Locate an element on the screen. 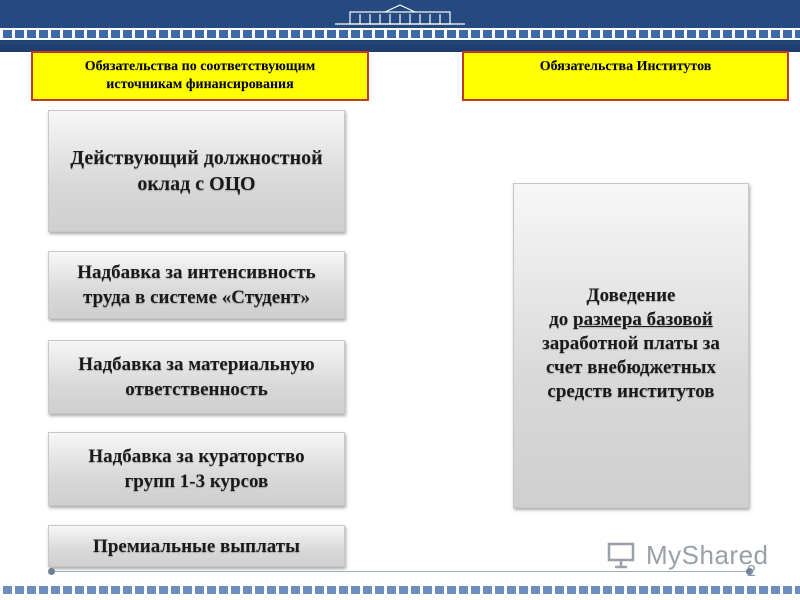 This screenshot has width=800, height=600. intensity-bonus-line1: Надбавка за интенсивность is located at coordinates (196, 272).